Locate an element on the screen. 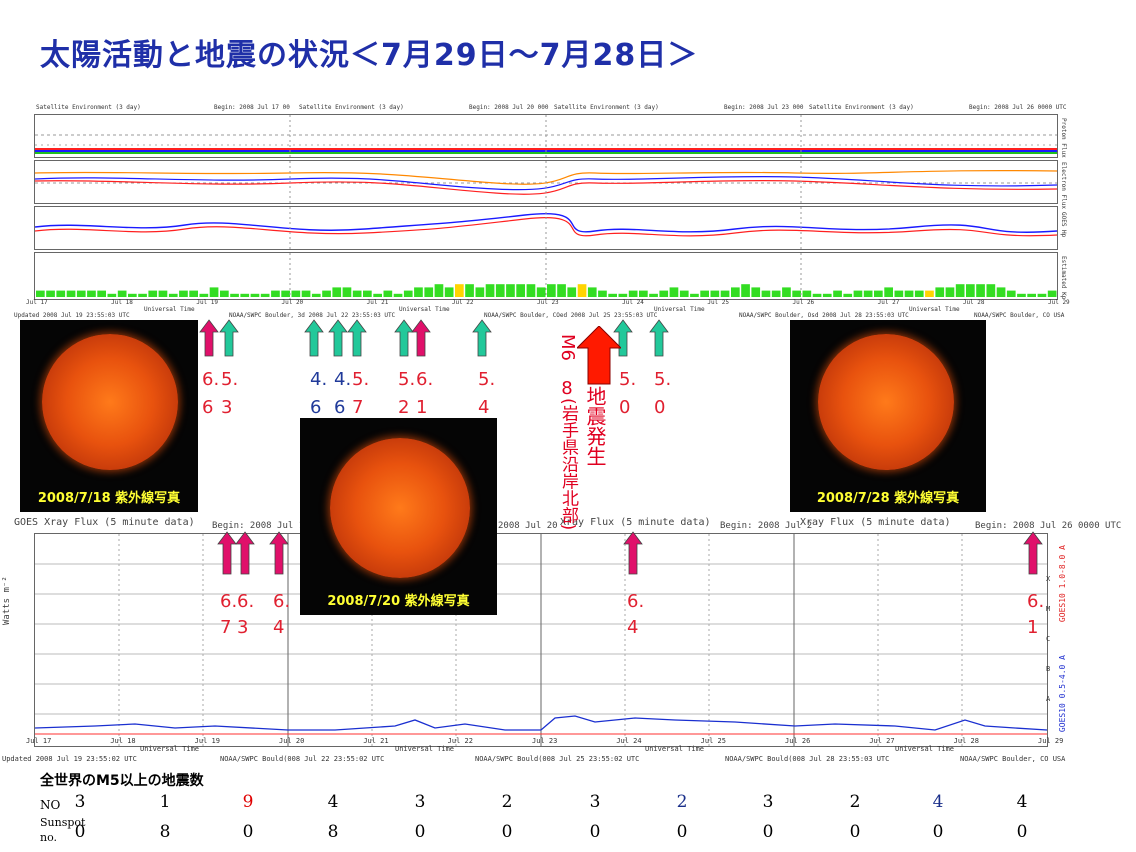 The image size is (1136, 852). eq-location-text: (岩手県沿岸北部) is located at coordinates (568, 464).